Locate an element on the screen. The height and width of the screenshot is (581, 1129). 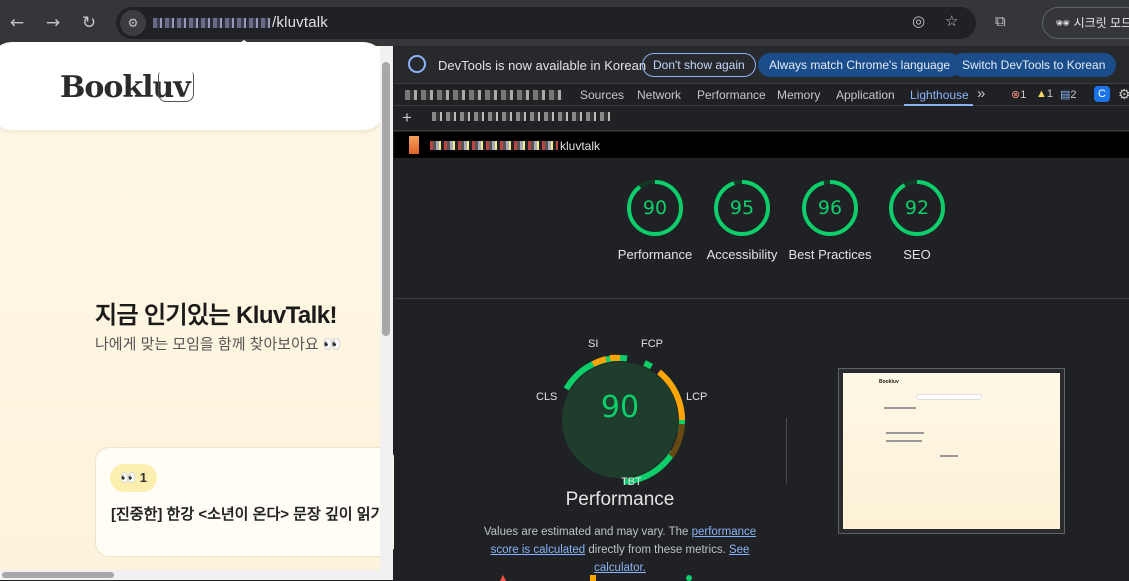
pass-legend-icon is located at coordinates (689, 578).